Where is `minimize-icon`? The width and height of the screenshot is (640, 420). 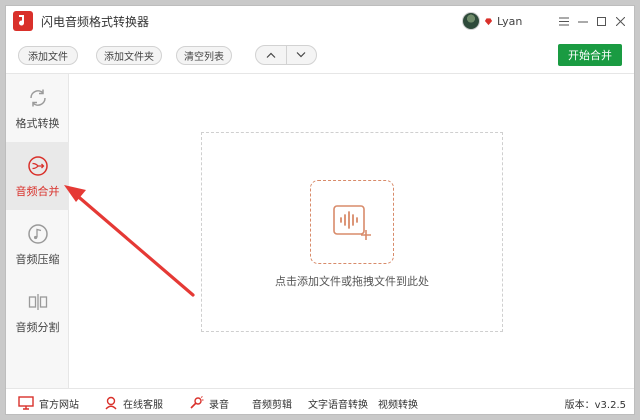 minimize-icon is located at coordinates (582, 21).